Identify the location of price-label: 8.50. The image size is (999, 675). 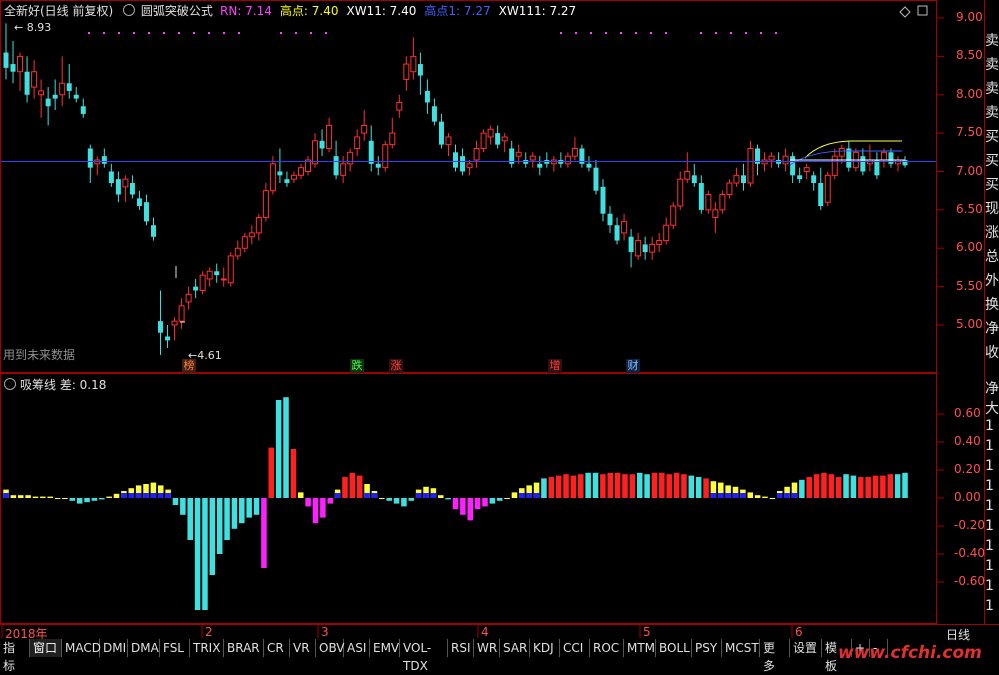
(969, 55).